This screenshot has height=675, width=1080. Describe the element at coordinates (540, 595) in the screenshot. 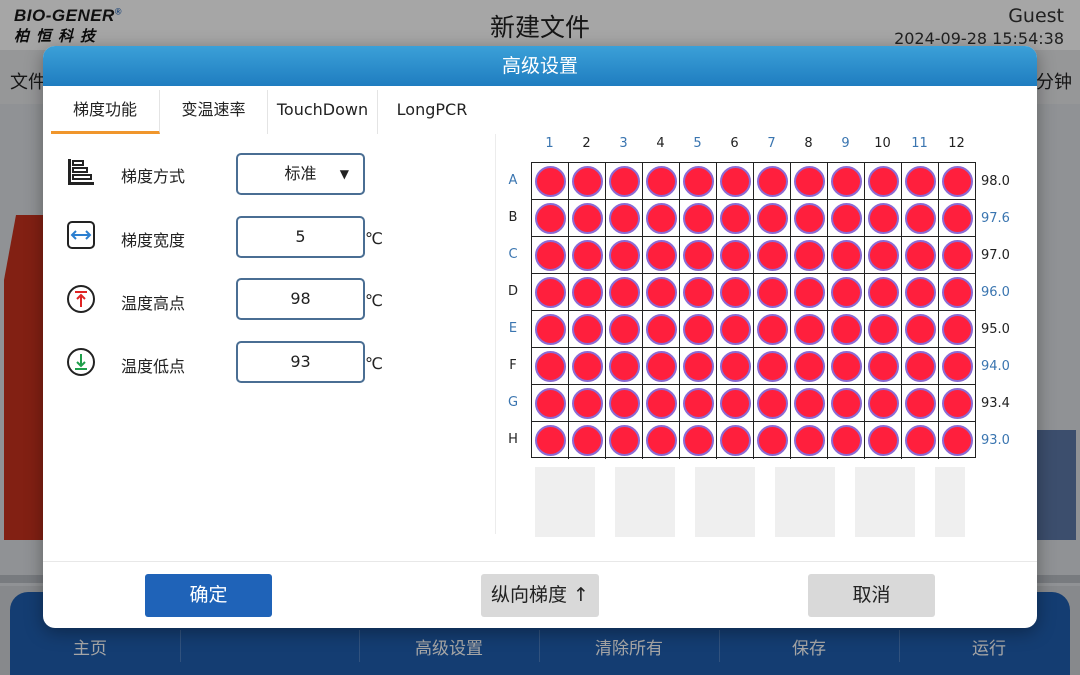

I see `vertical-gradient-button: 纵向梯度 ↑` at that location.